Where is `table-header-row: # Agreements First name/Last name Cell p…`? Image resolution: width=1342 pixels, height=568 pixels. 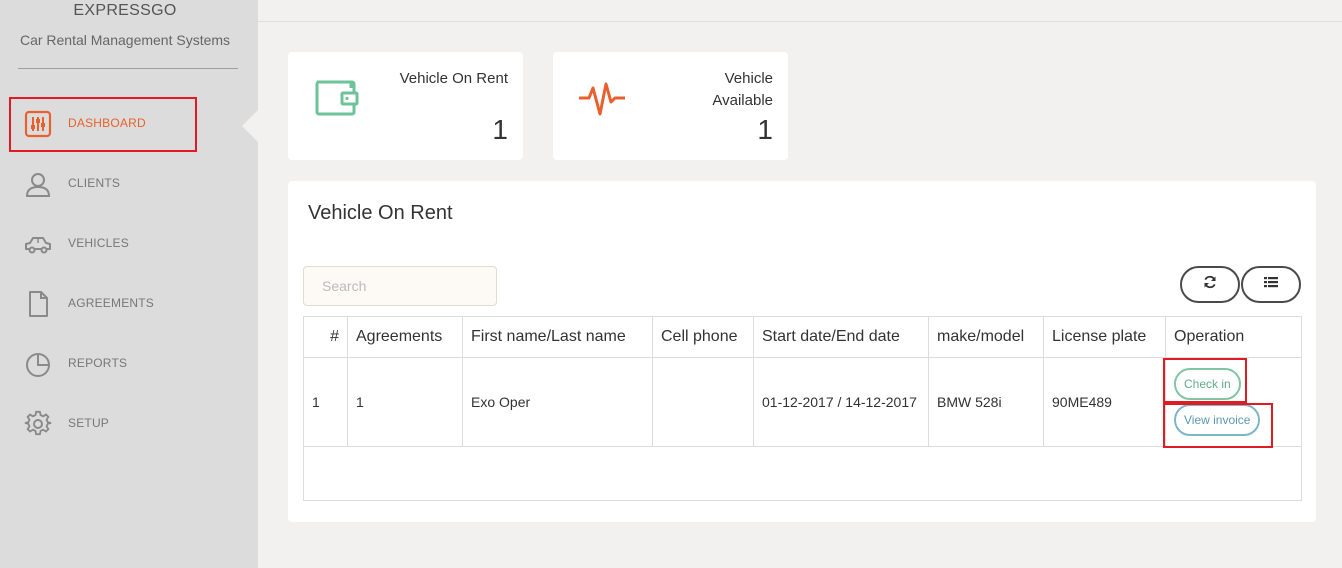
table-header-row: # Agreements First name/Last name Cell p… is located at coordinates (802, 337).